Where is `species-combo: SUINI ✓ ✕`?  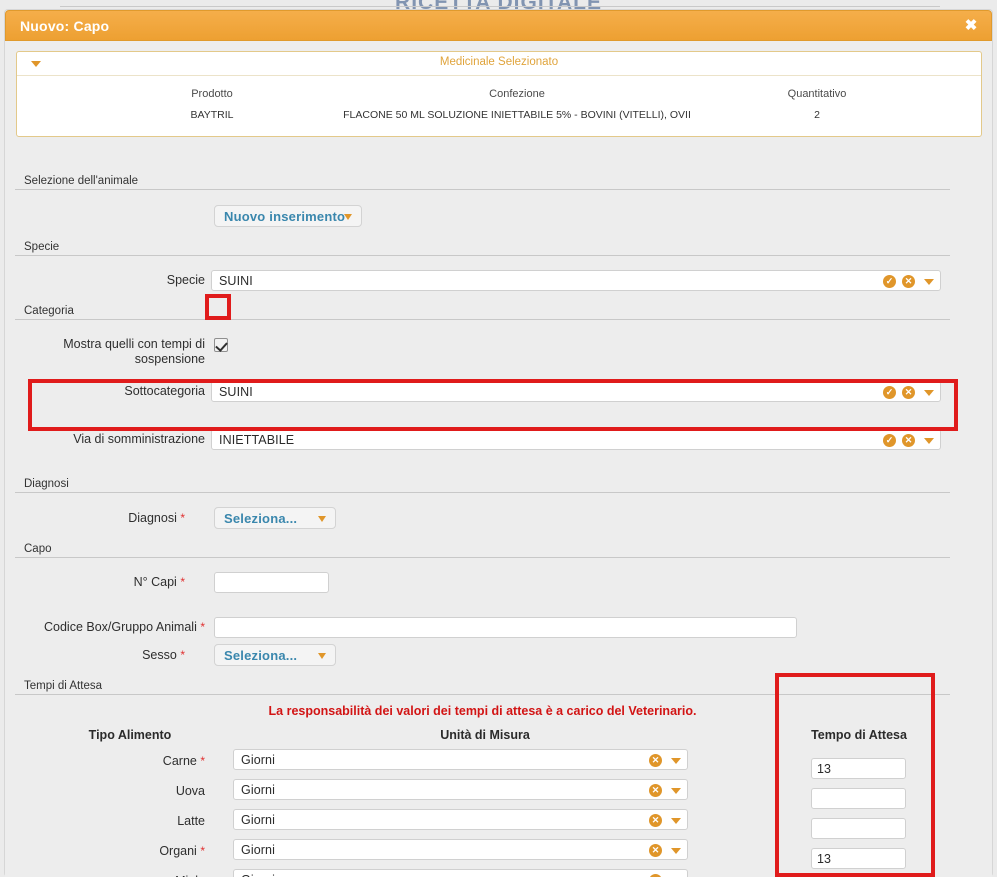
species-combo: SUINI ✓ ✕ is located at coordinates (576, 280).